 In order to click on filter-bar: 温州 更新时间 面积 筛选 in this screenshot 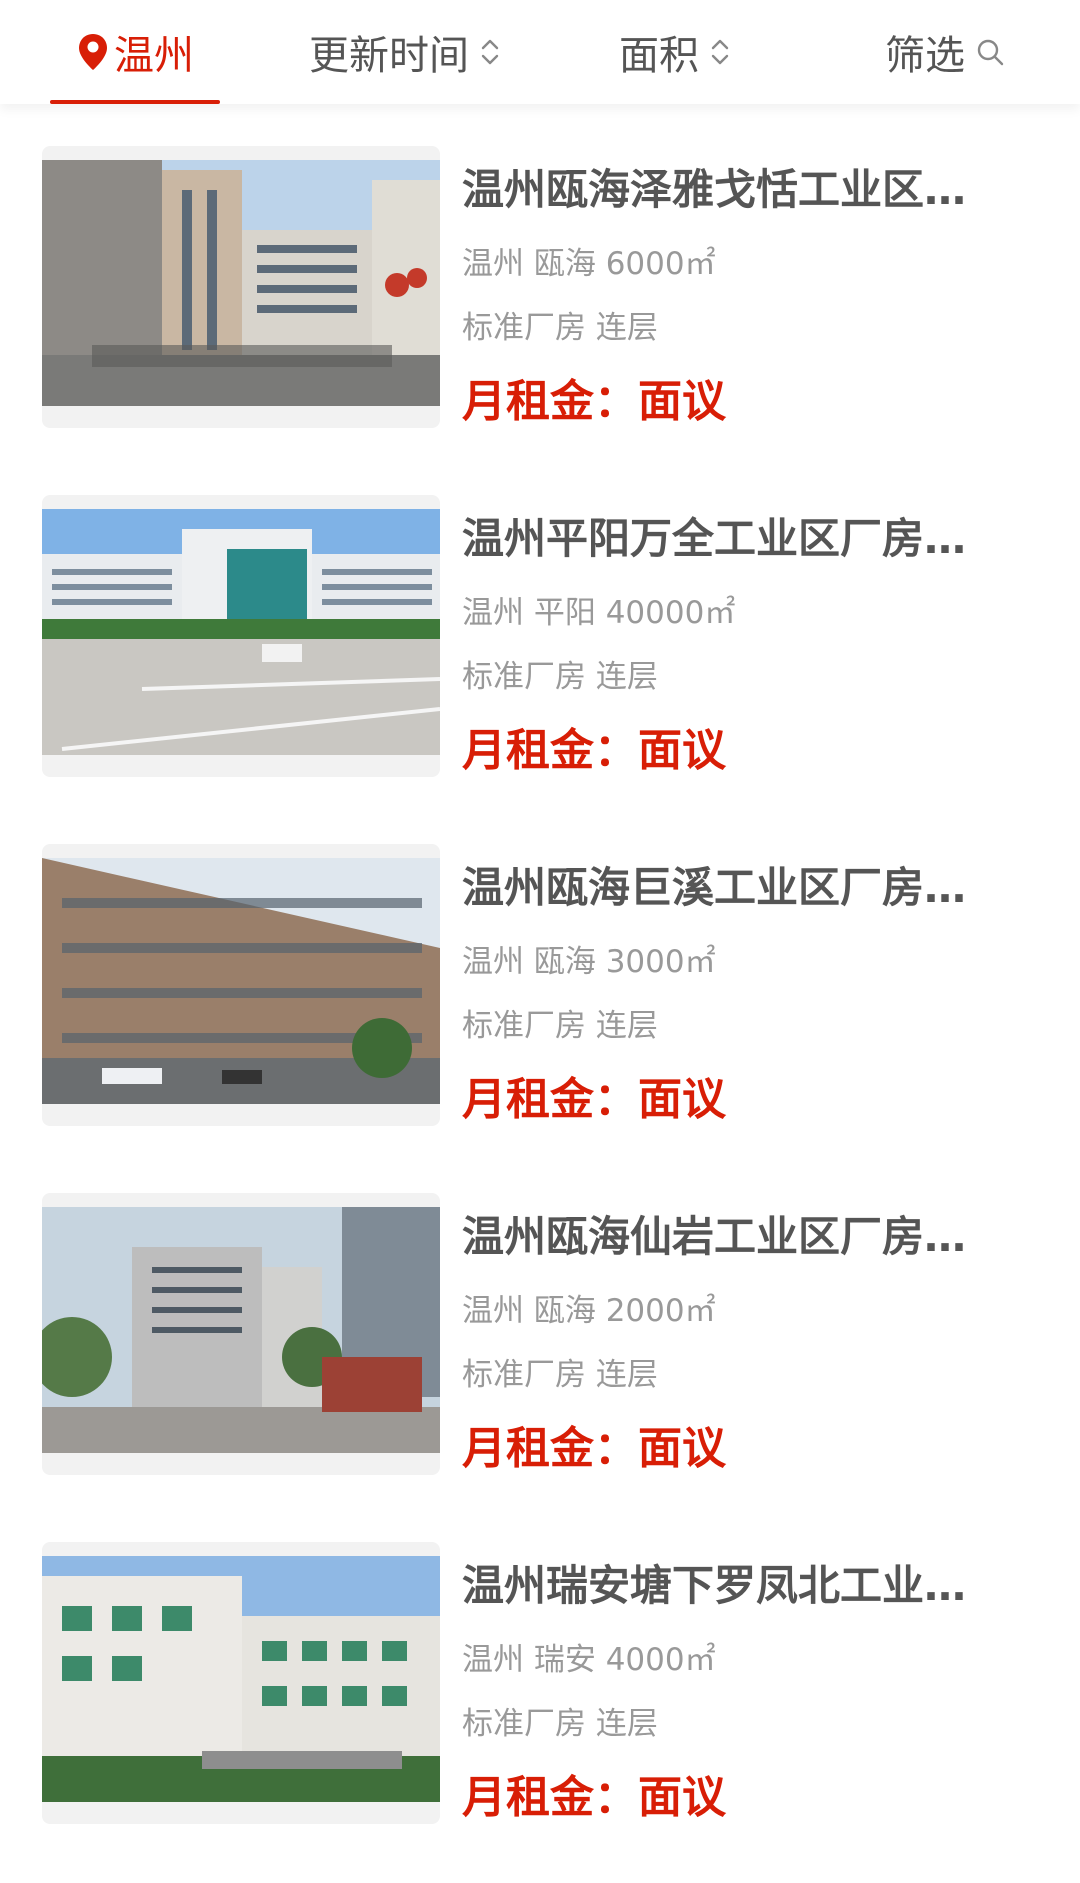, I will do `click(540, 52)`.